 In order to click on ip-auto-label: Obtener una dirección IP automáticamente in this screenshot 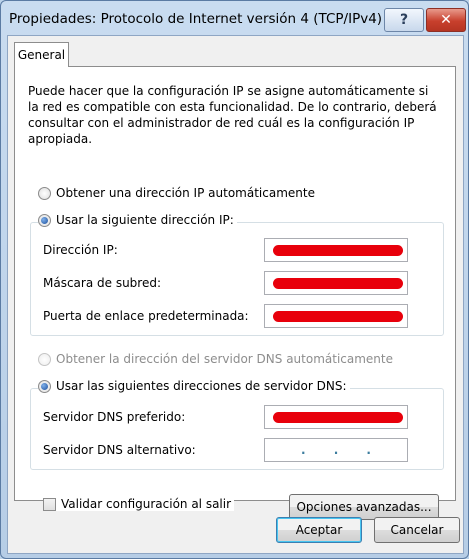, I will do `click(185, 193)`.